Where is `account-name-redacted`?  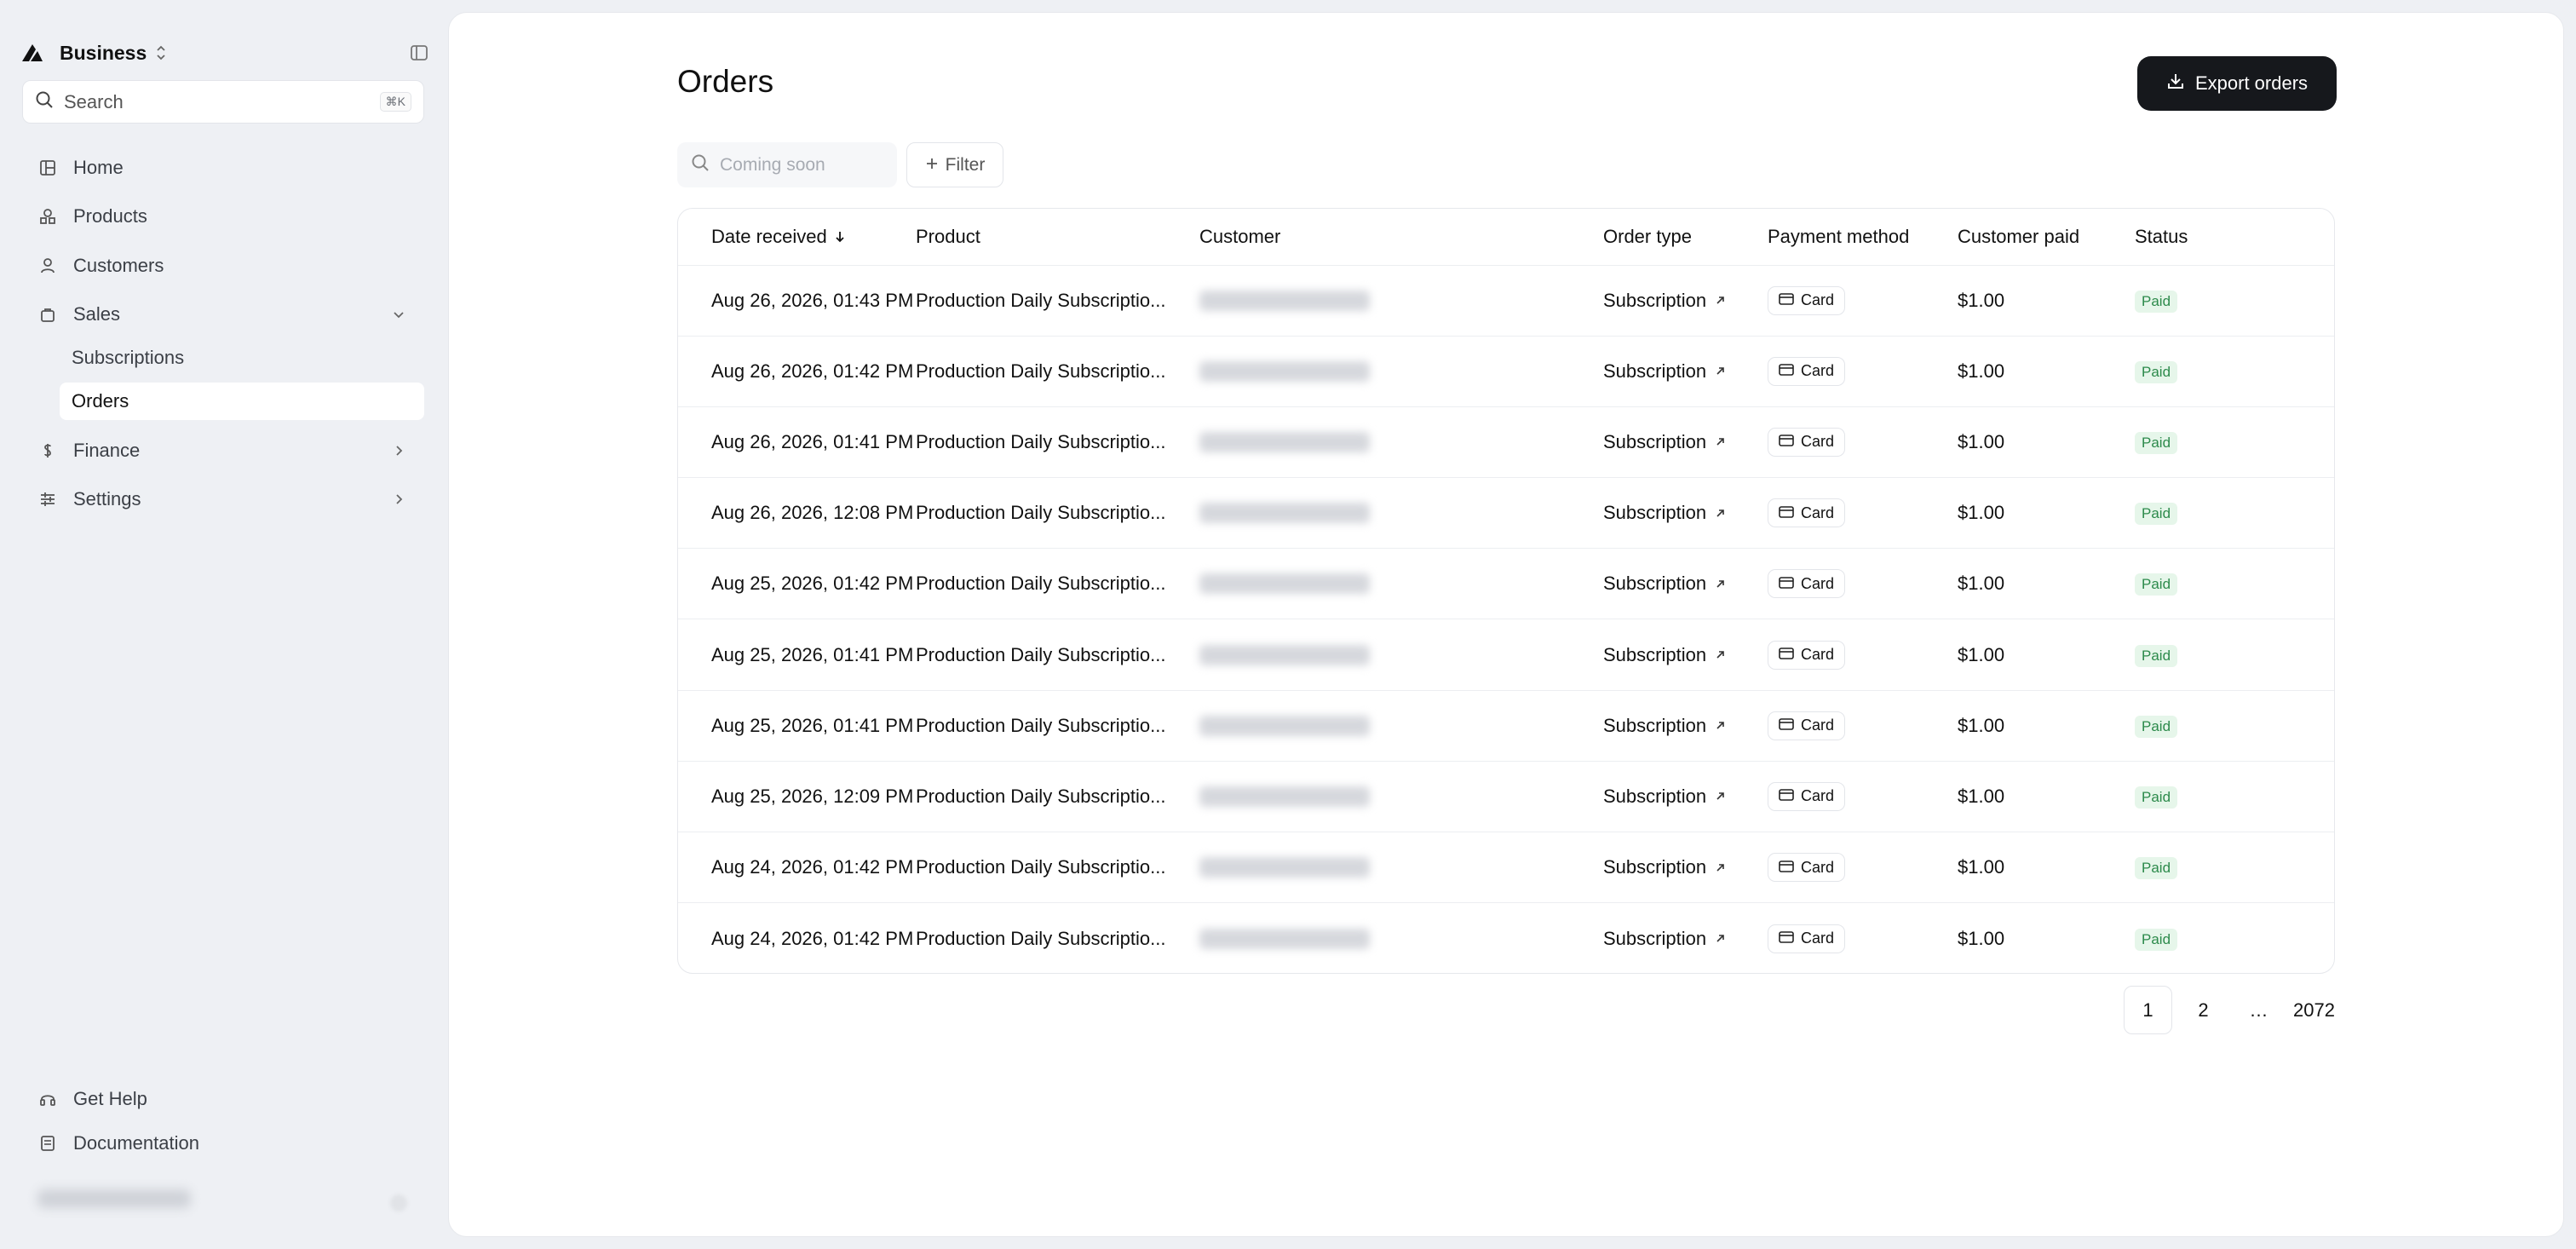 account-name-redacted is located at coordinates (114, 1198).